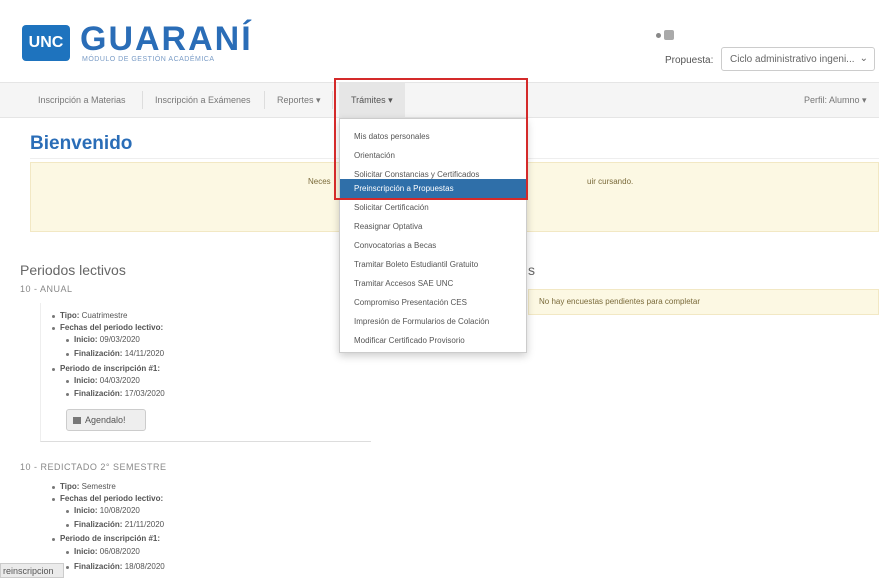  Describe the element at coordinates (166, 39) in the screenshot. I see `guarani-logo-title: GUARANÍ` at that location.